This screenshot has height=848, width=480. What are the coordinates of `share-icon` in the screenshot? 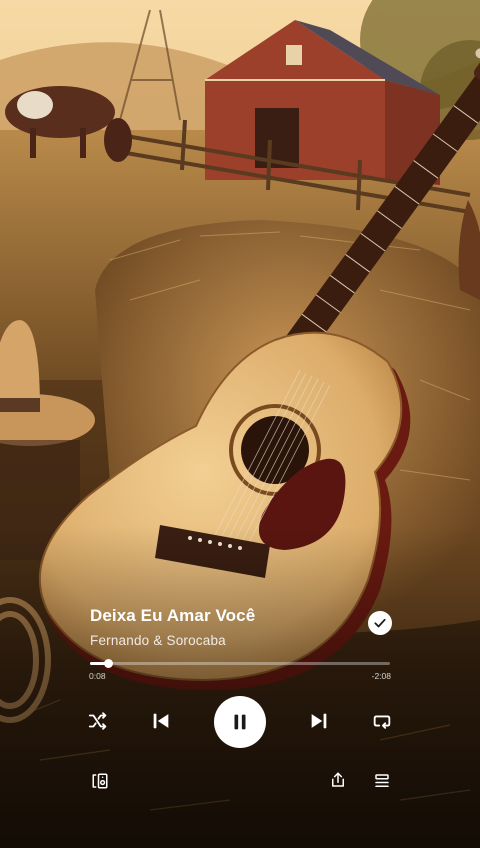 It's located at (338, 779).